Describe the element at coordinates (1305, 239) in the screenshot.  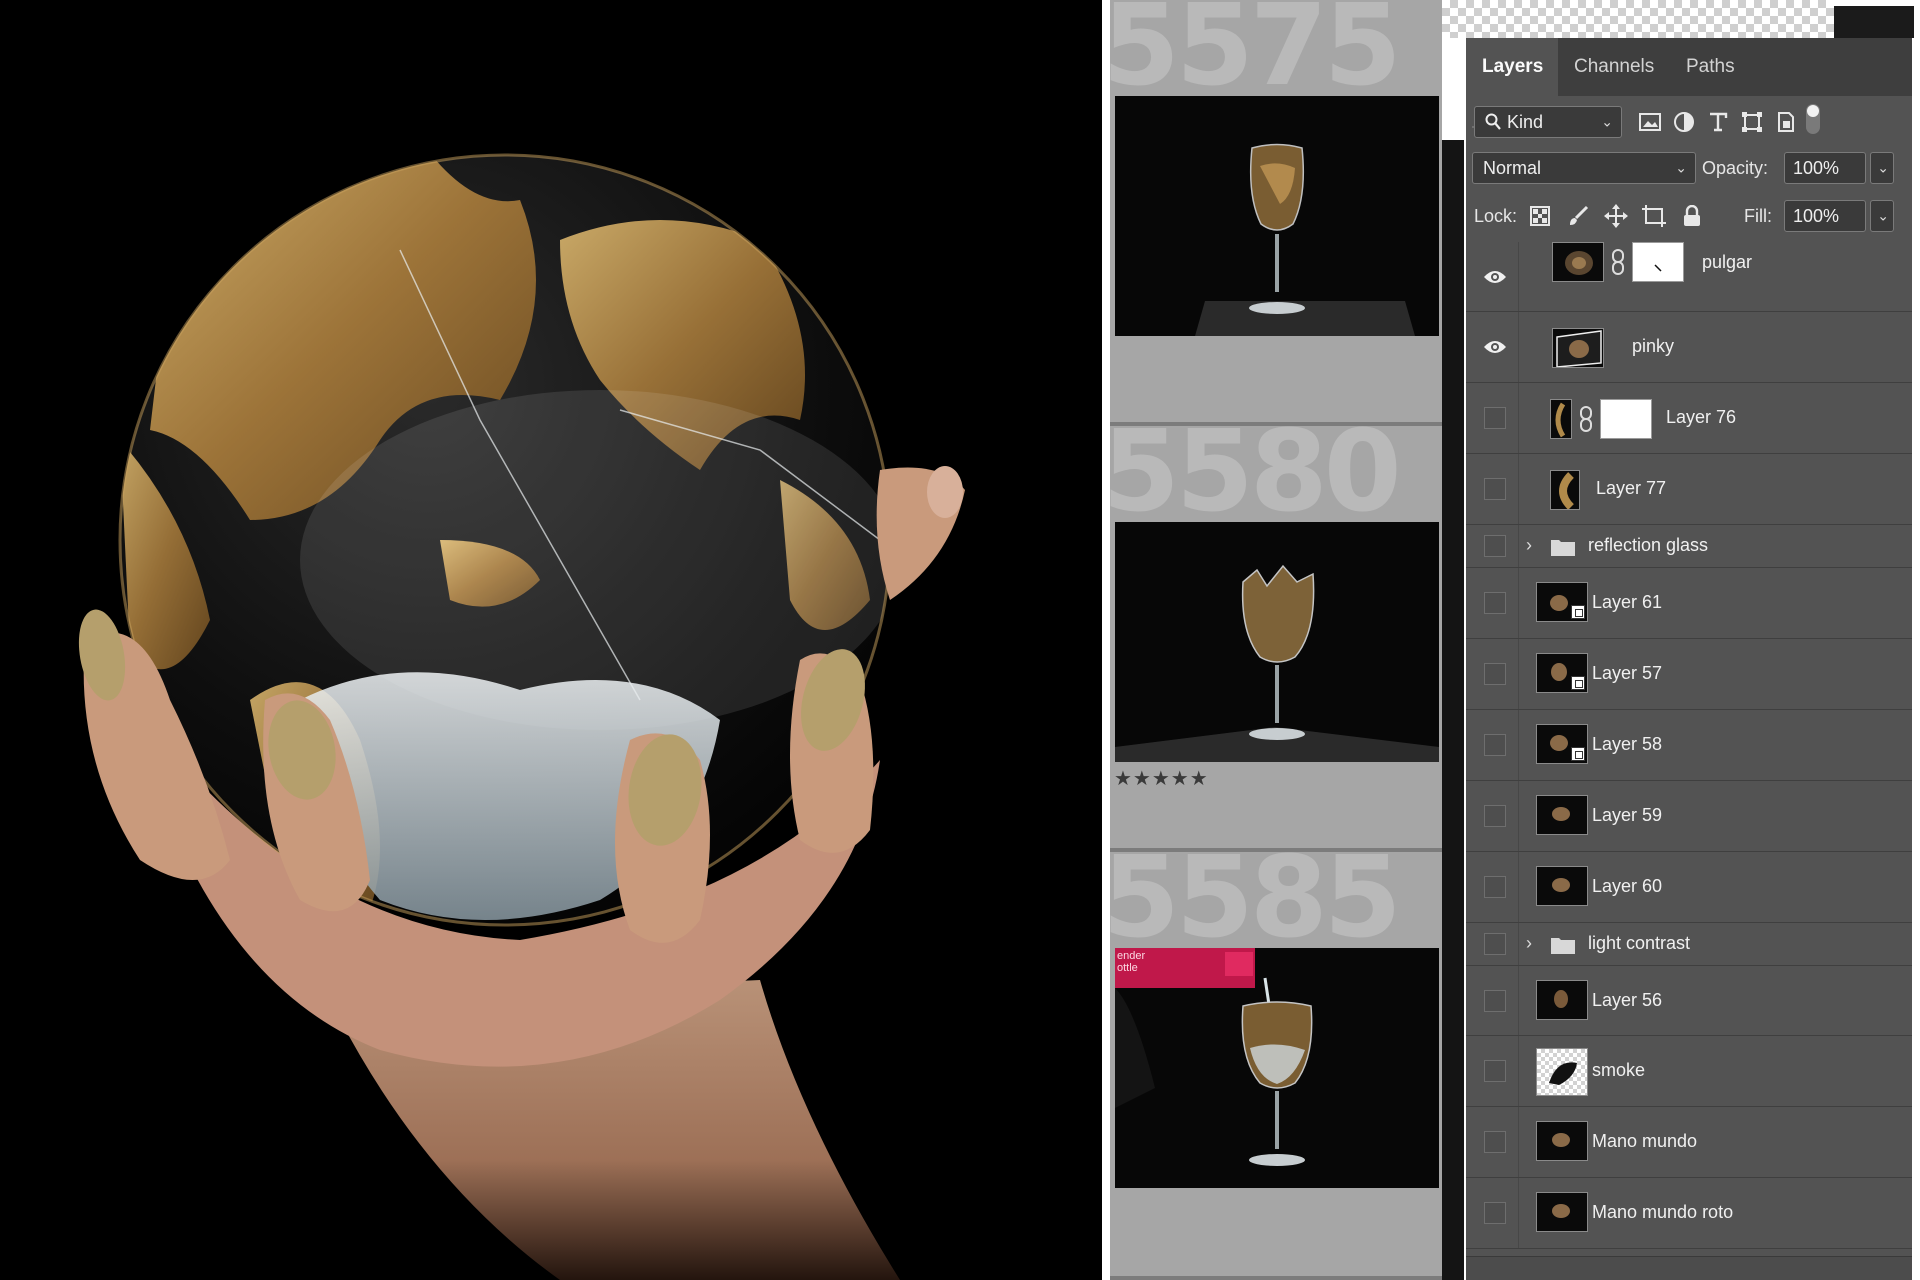
I see `wine-glass-thumbnail` at that location.